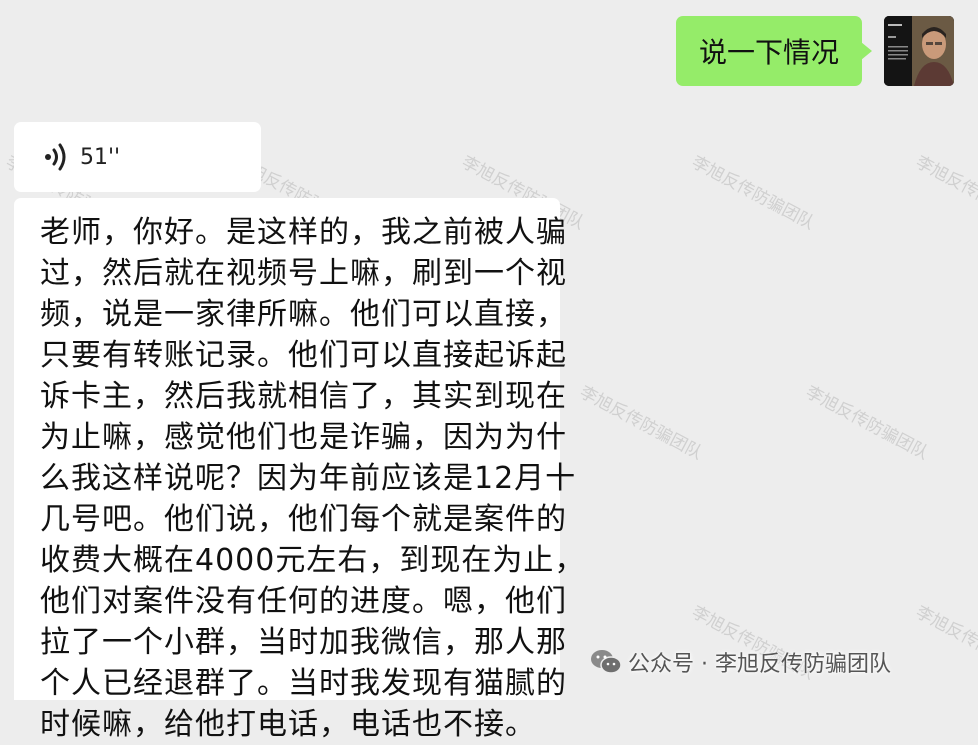  I want to click on transcript-line: 过，然后就在视频号上嘛，刷到一个视, so click(303, 273).